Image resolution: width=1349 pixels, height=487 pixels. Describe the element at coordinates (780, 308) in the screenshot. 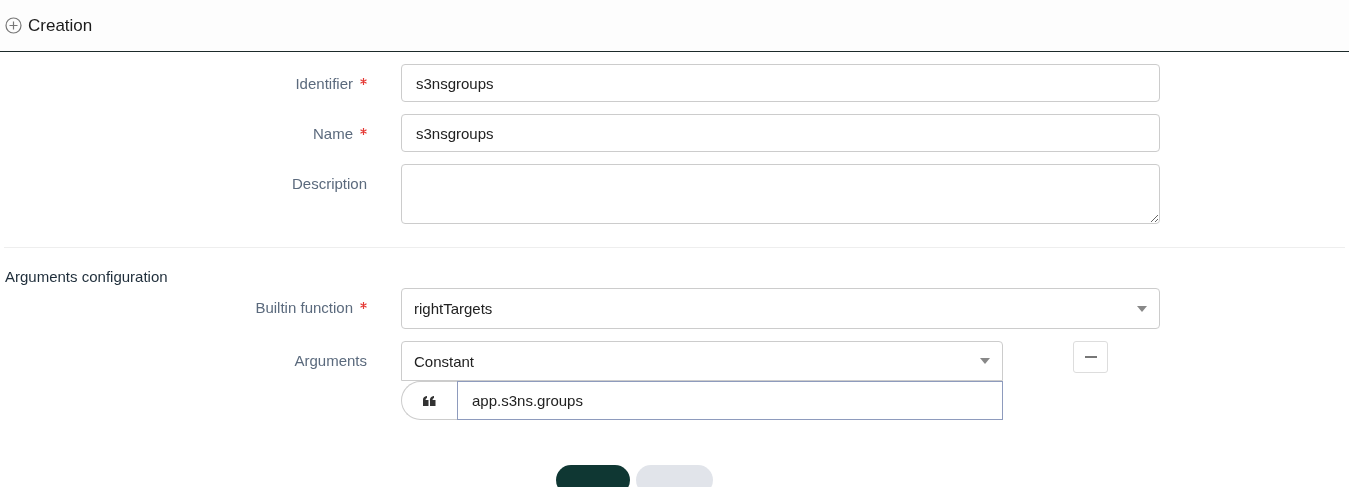

I see `function-dropdown: rightTargets` at that location.